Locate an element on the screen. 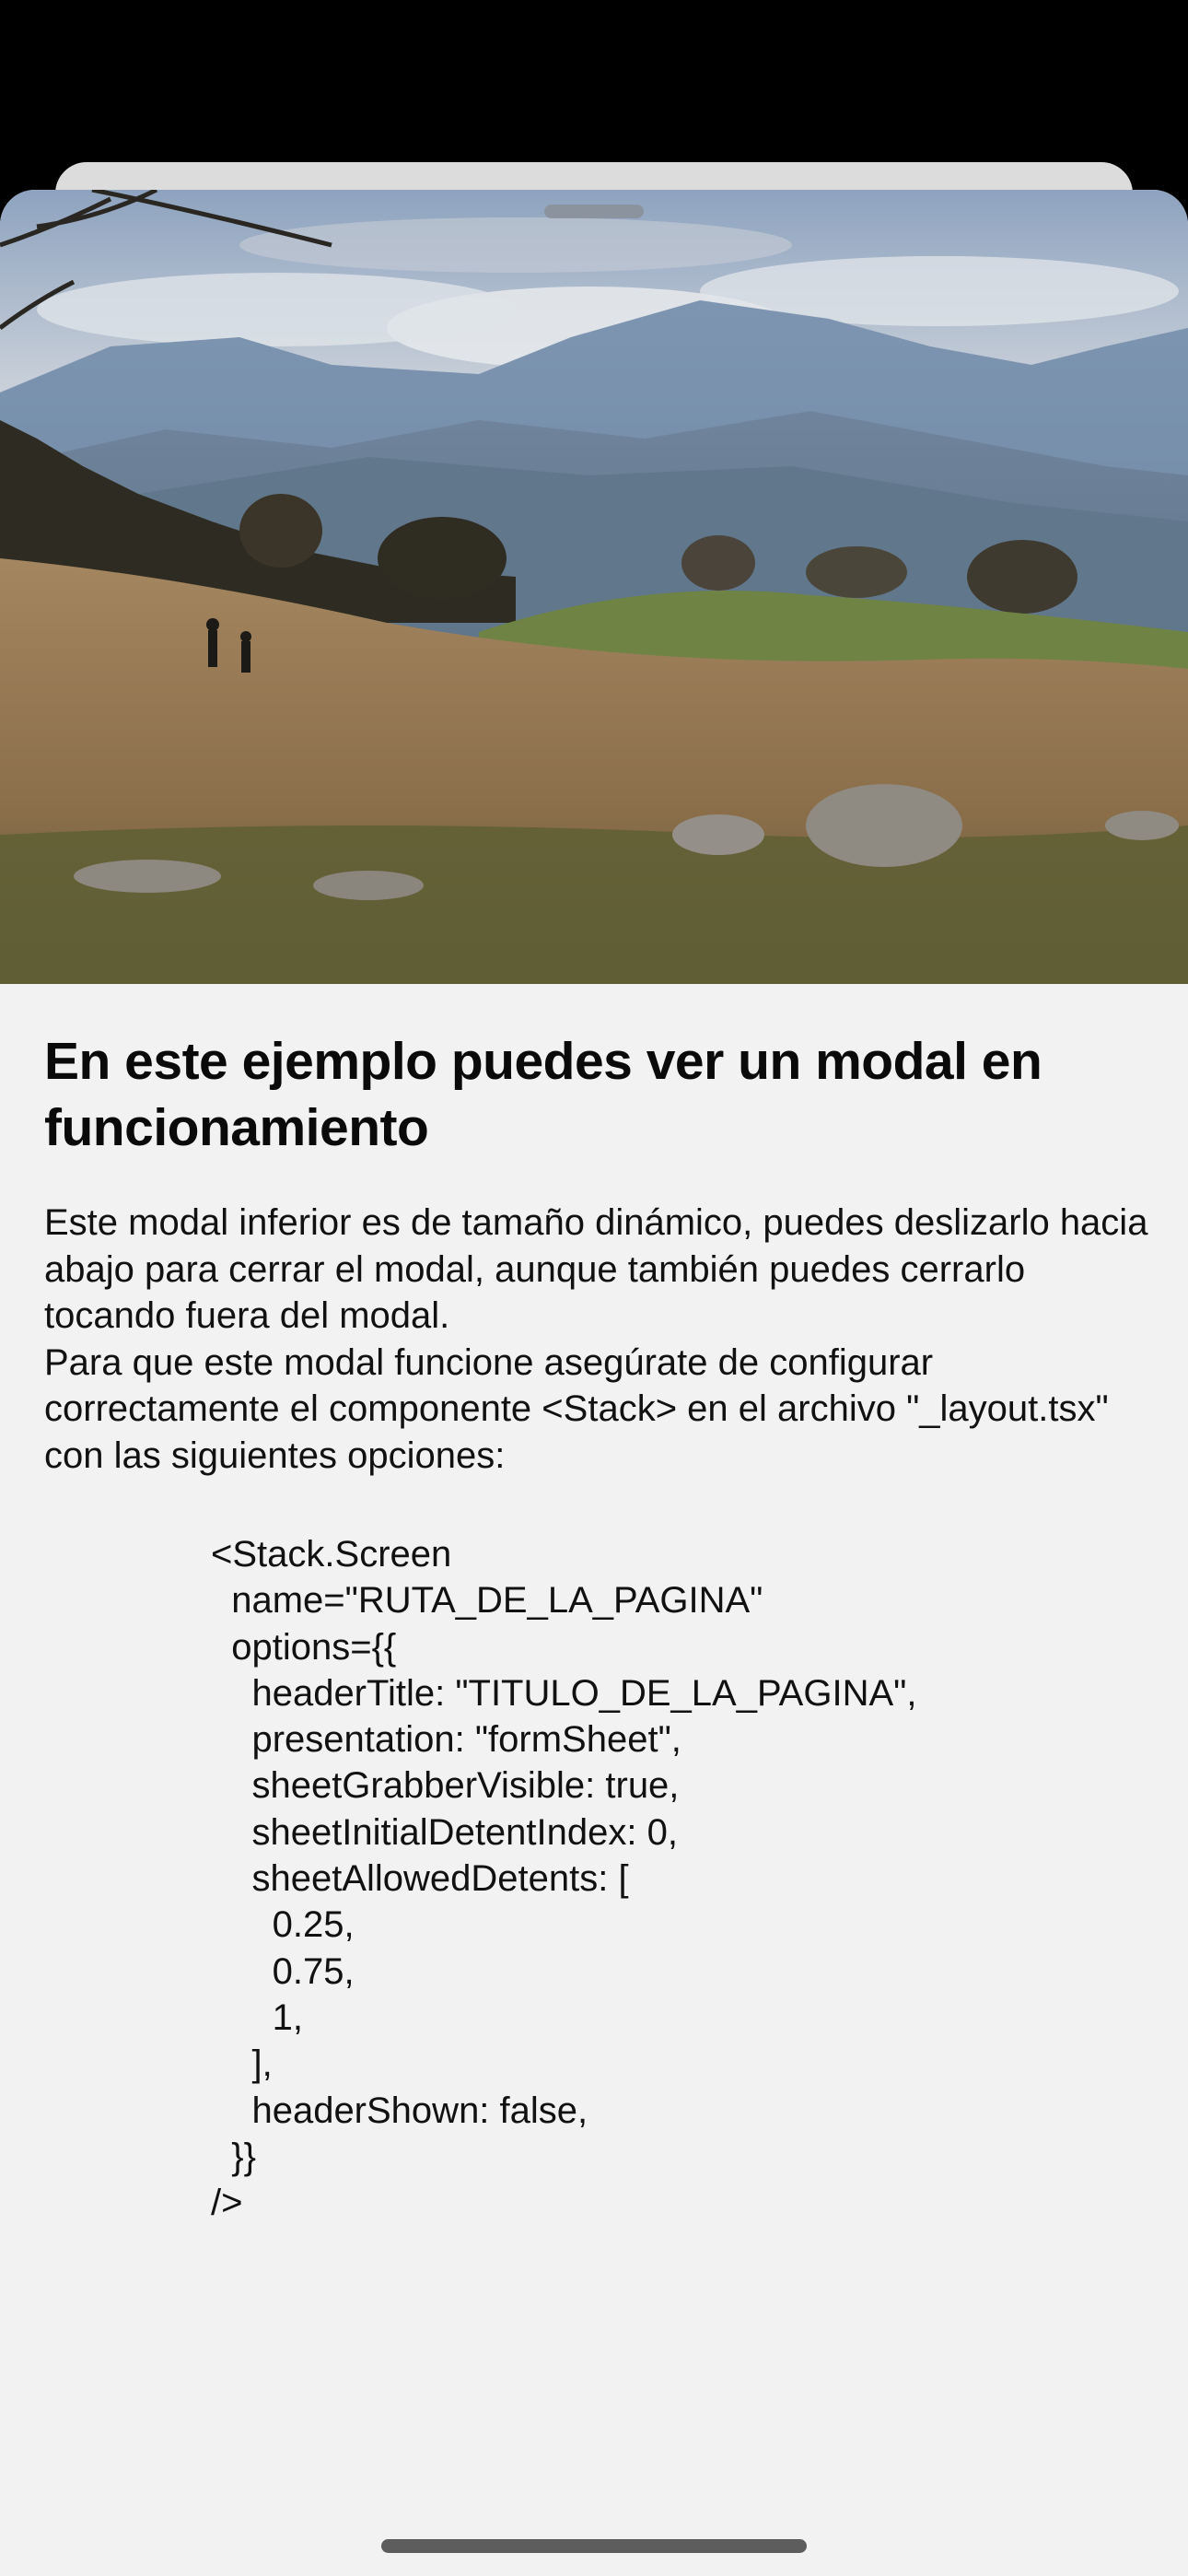 The width and height of the screenshot is (1188, 2576). code-line: /> is located at coordinates (227, 2203).